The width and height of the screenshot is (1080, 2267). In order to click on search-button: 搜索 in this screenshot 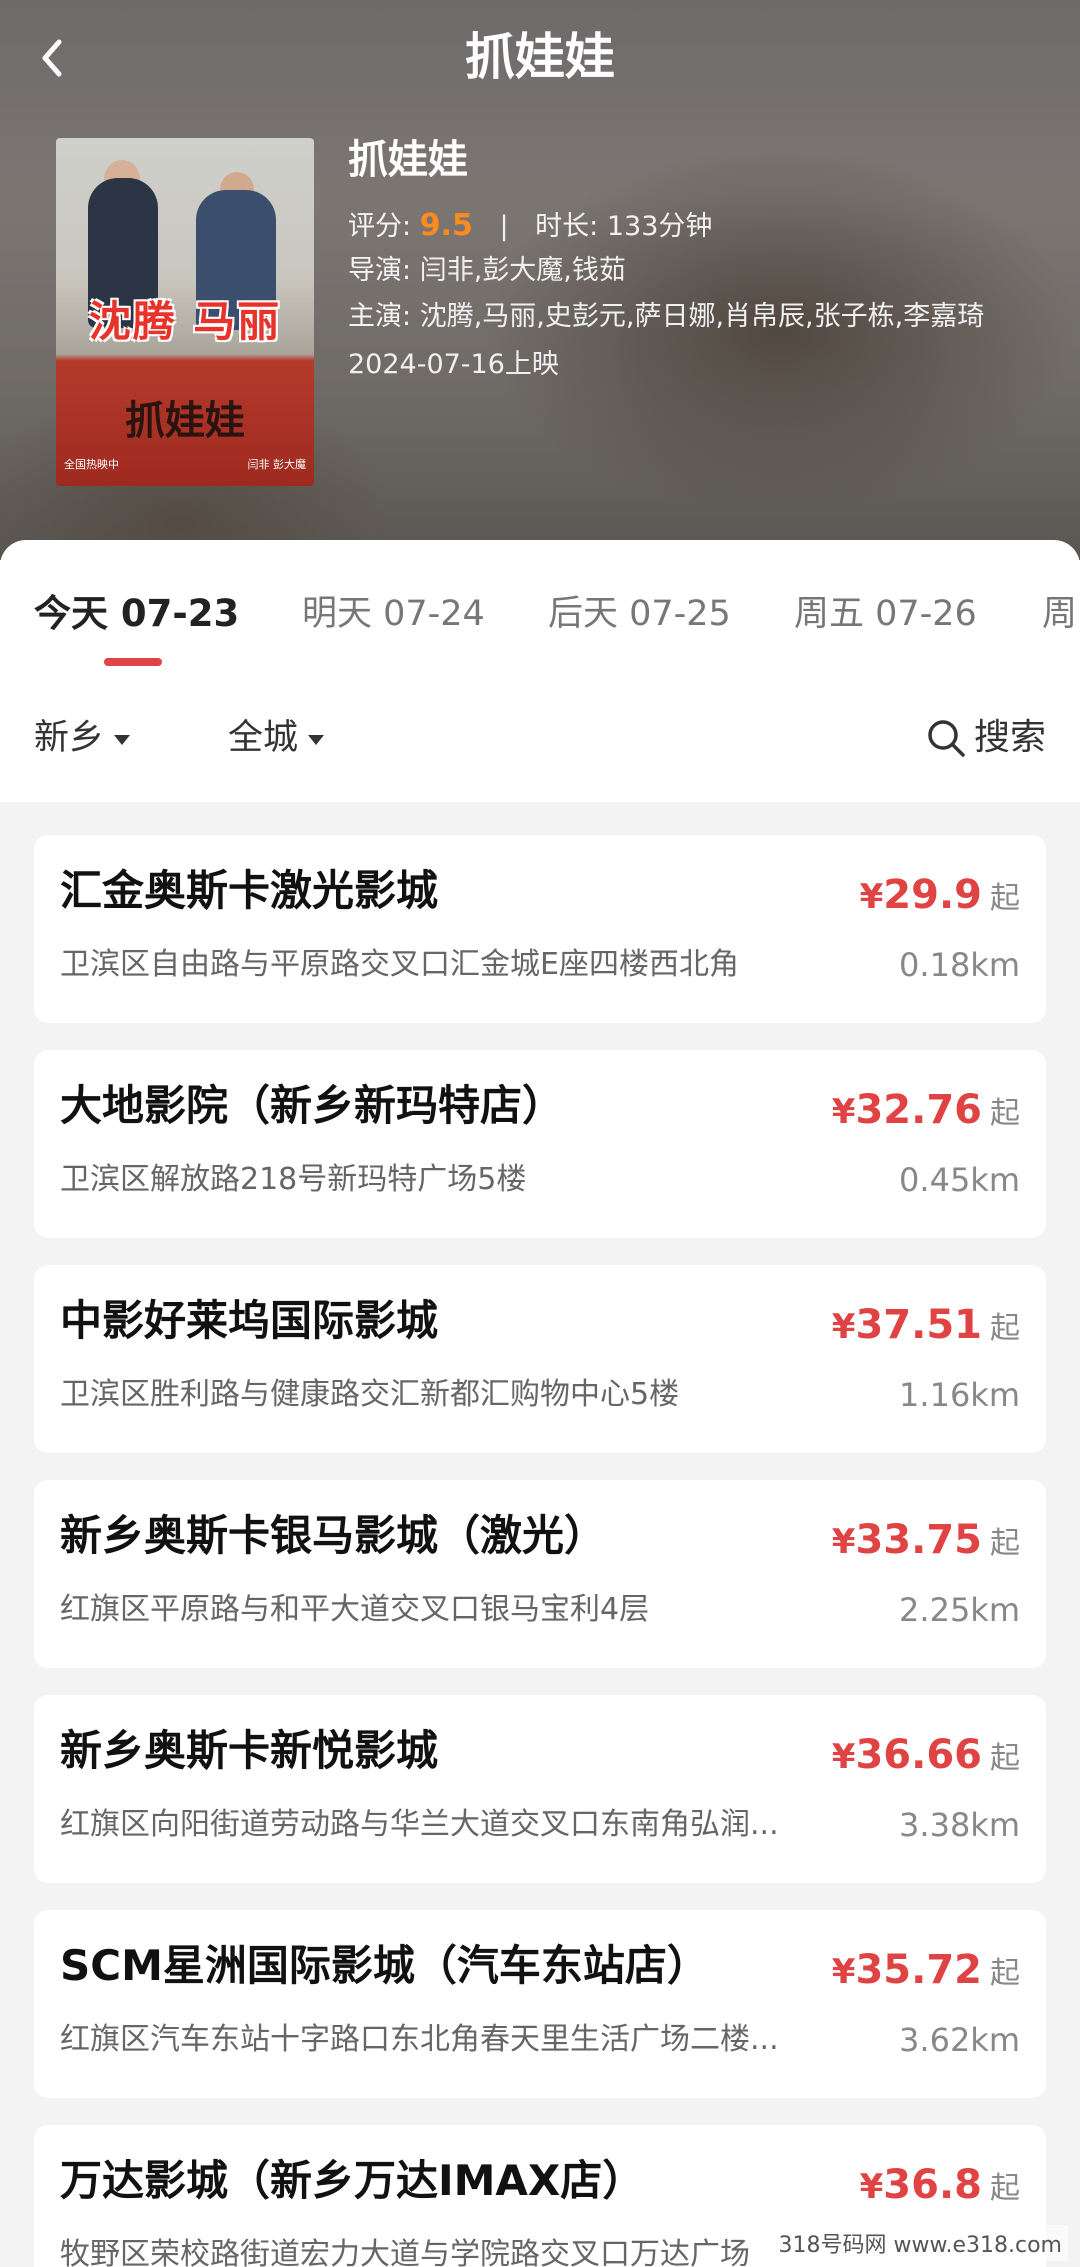, I will do `click(986, 738)`.